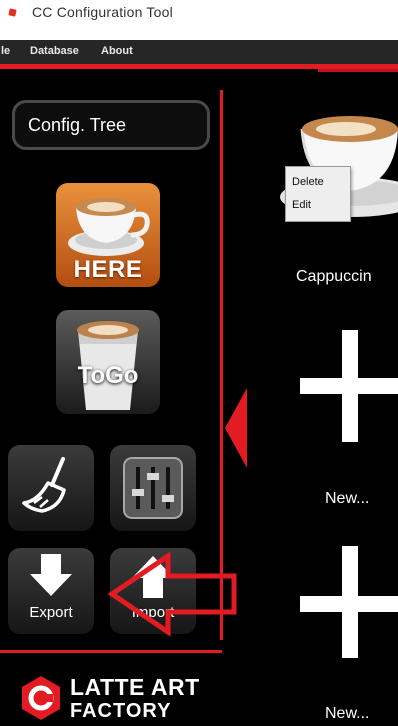  Describe the element at coordinates (111, 125) in the screenshot. I see `config-tree-button: Config. Tree` at that location.